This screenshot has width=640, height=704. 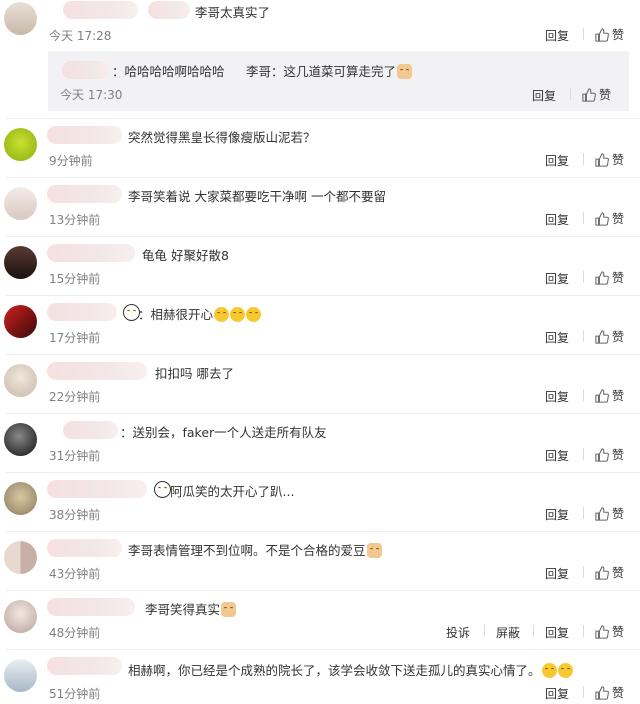 I want to click on comment-time: 22分钟前, so click(x=75, y=397).